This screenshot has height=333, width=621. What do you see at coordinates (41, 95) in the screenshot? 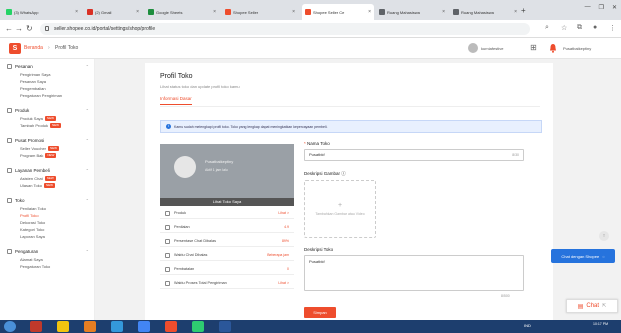
I see `sidebar-item: Pengaturan Pengiriman` at bounding box center [41, 95].